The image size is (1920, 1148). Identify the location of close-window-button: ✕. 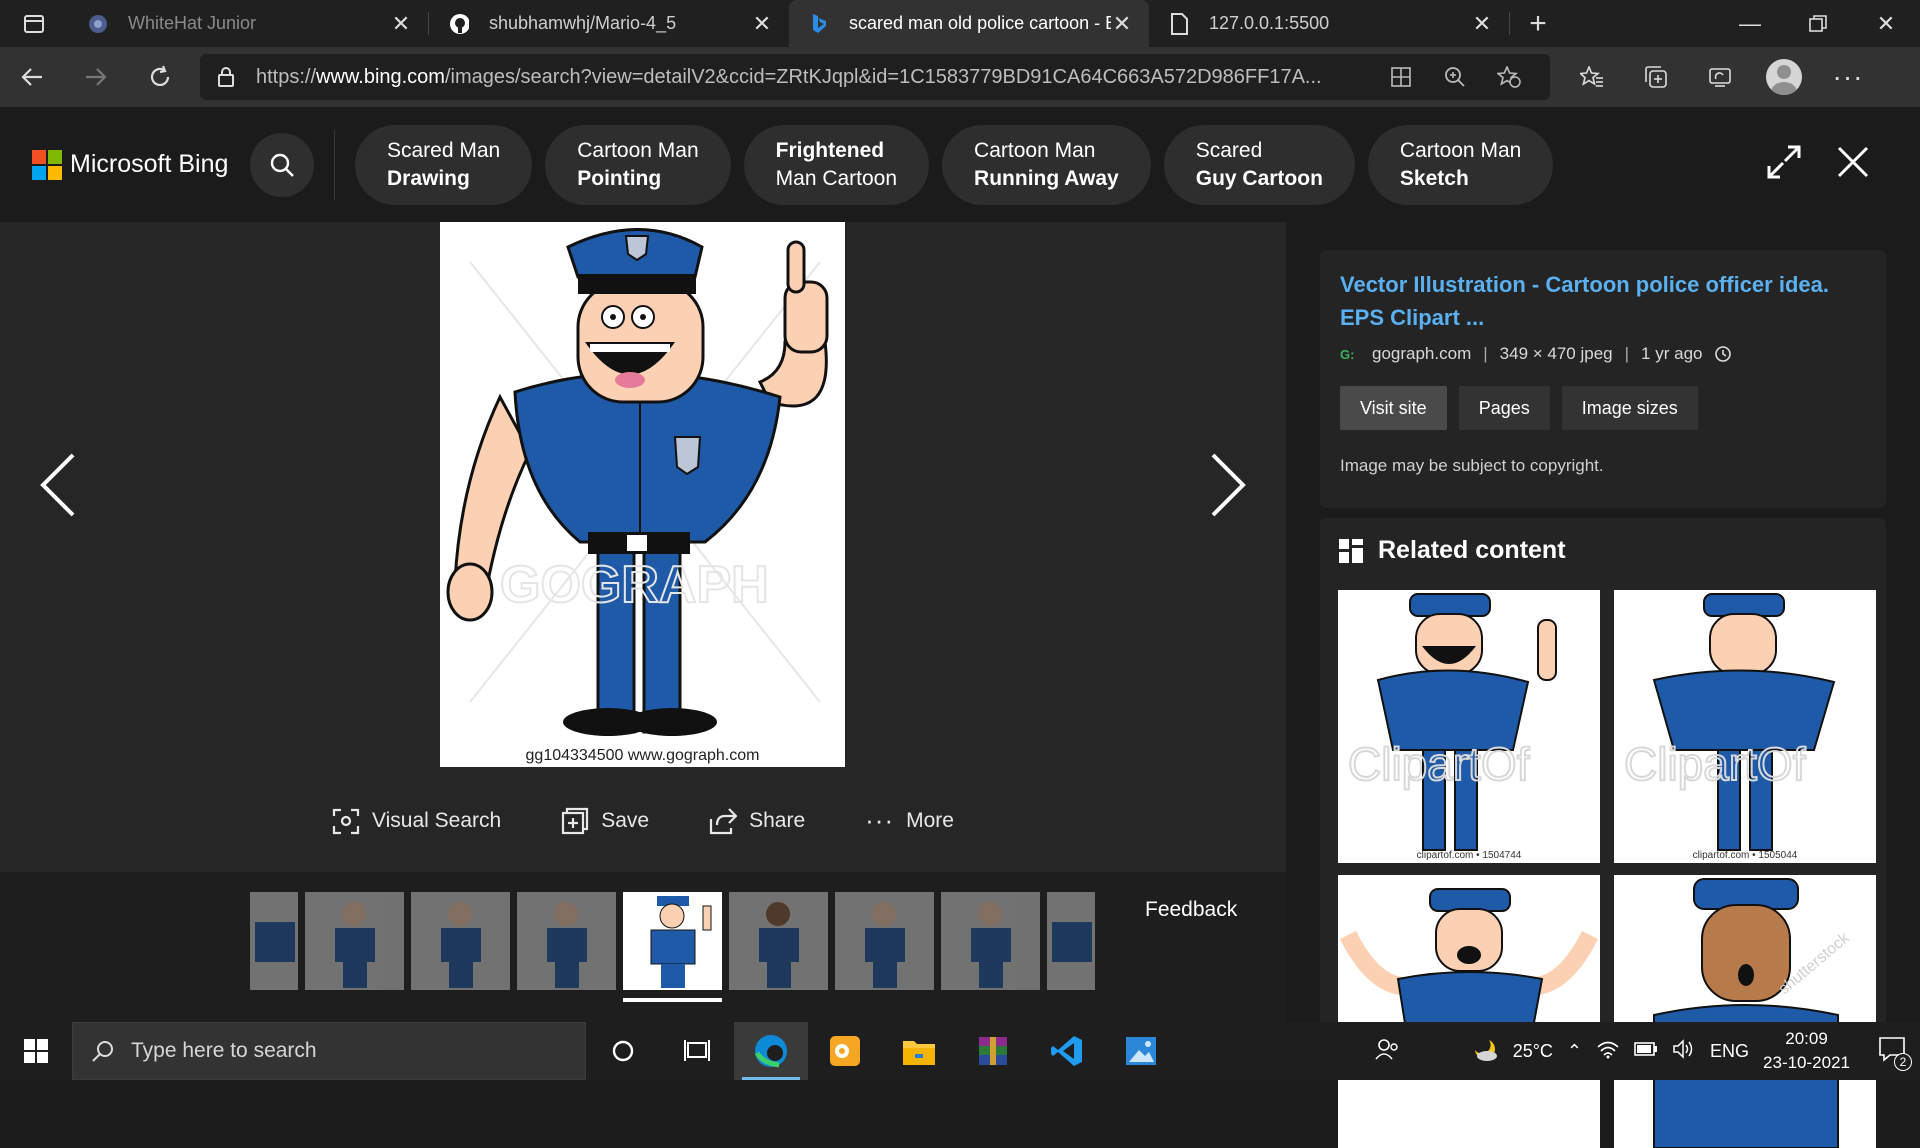
(1886, 23).